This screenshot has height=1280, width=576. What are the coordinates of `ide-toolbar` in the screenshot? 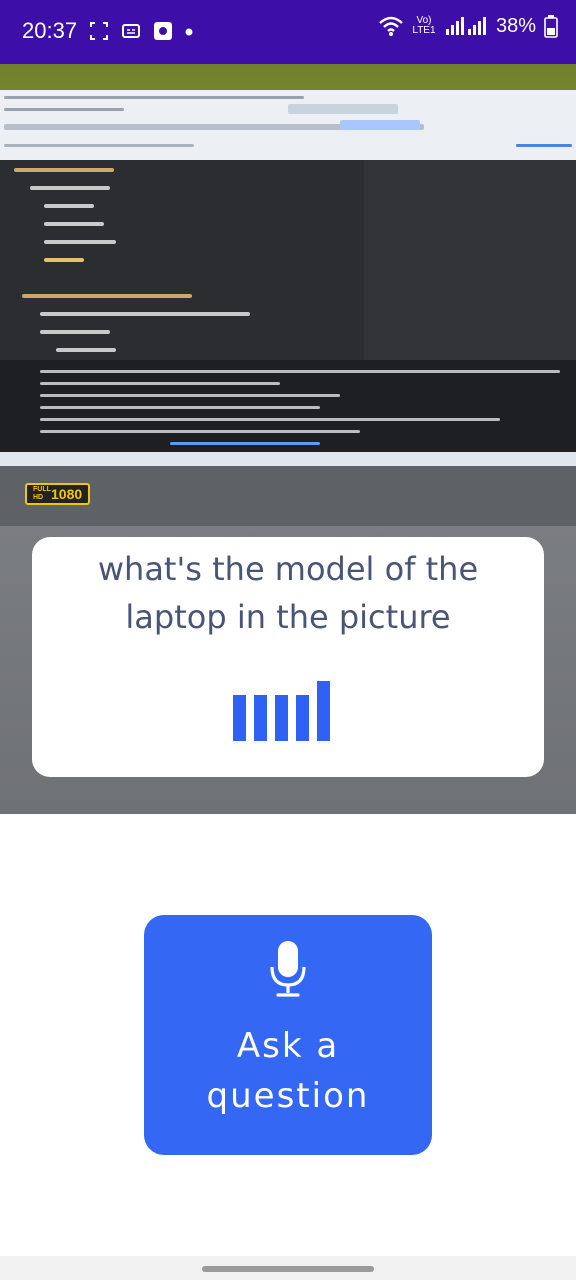 It's located at (288, 125).